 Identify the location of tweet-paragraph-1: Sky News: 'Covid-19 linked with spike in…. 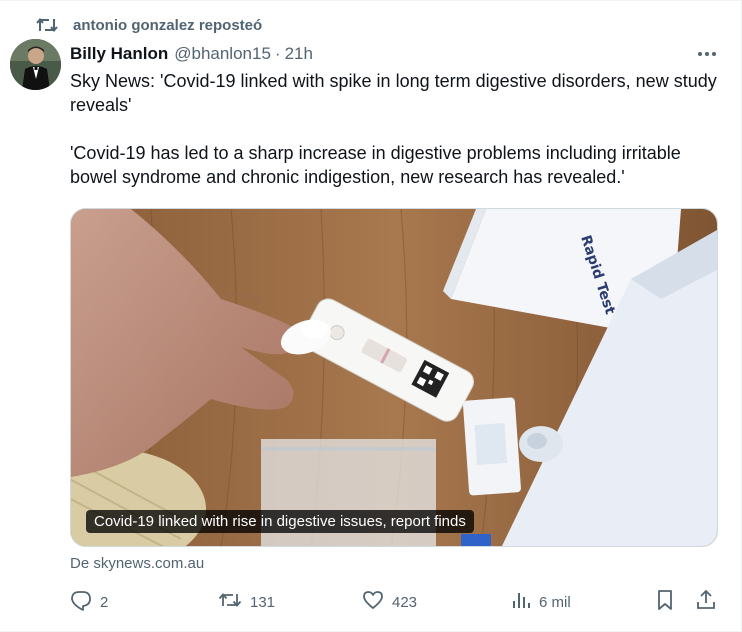
(393, 93).